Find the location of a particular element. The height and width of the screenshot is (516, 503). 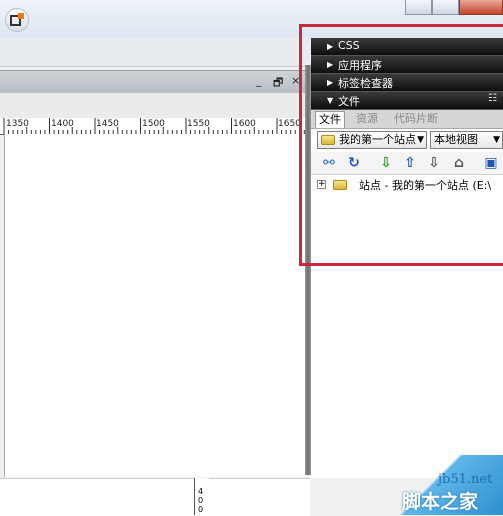

ruler-label: 1500 is located at coordinates (153, 124).